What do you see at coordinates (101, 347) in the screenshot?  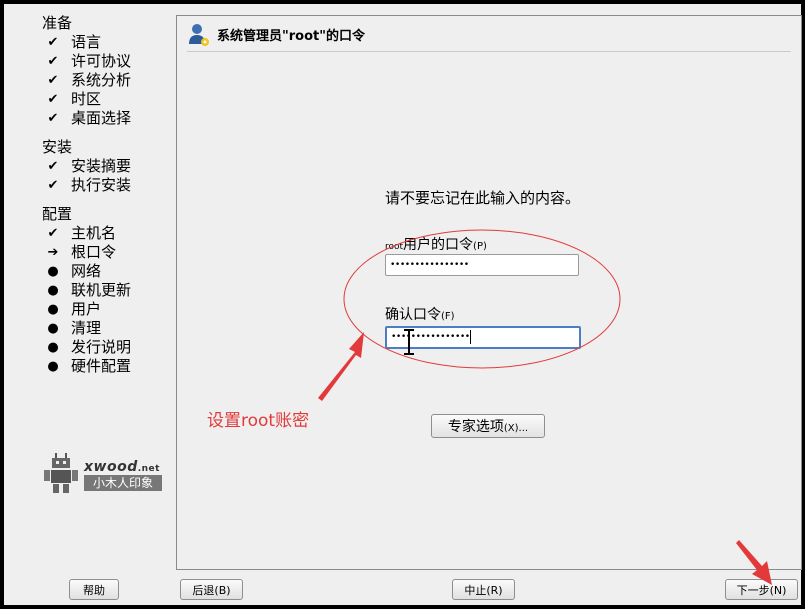 I see `step-label: 发行说明` at bounding box center [101, 347].